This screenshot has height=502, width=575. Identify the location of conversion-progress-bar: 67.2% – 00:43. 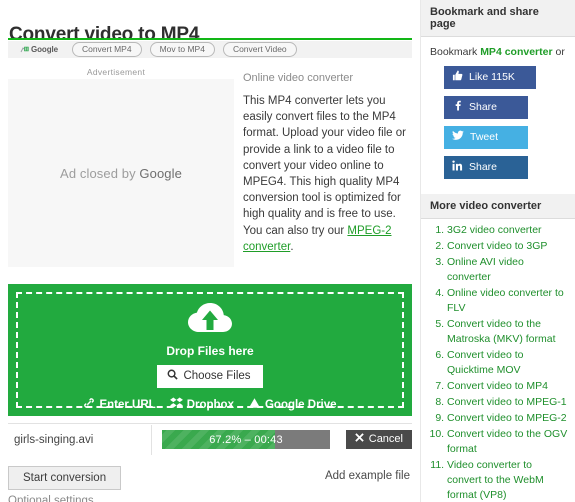
(246, 439).